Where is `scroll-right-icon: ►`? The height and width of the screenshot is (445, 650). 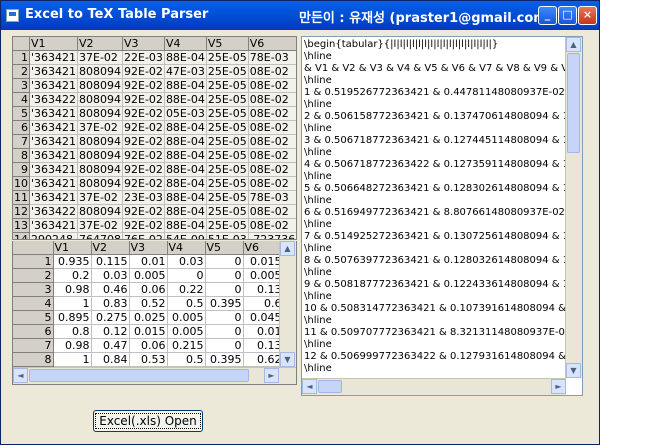 scroll-right-icon: ► is located at coordinates (271, 375).